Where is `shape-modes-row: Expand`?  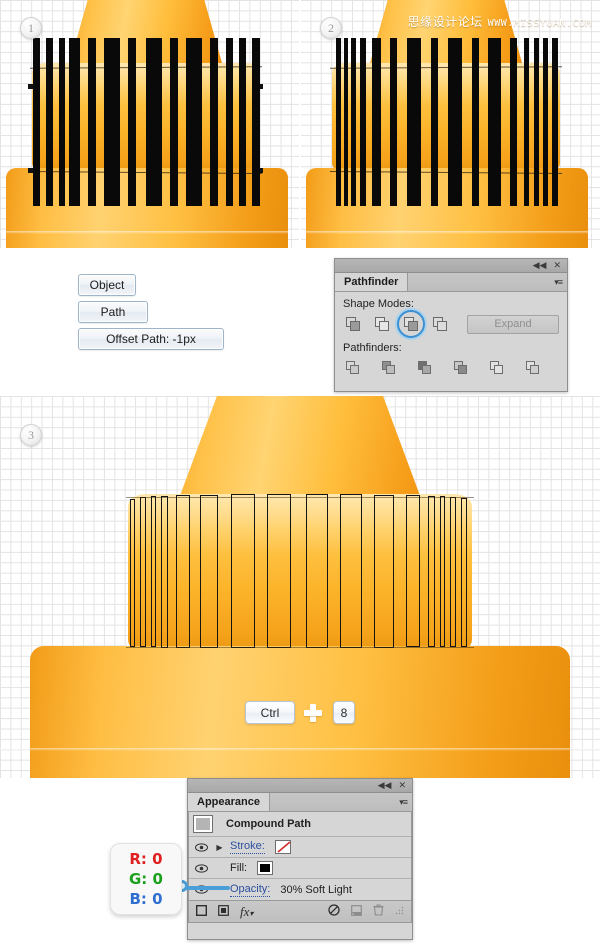
shape-modes-row: Expand is located at coordinates (451, 324).